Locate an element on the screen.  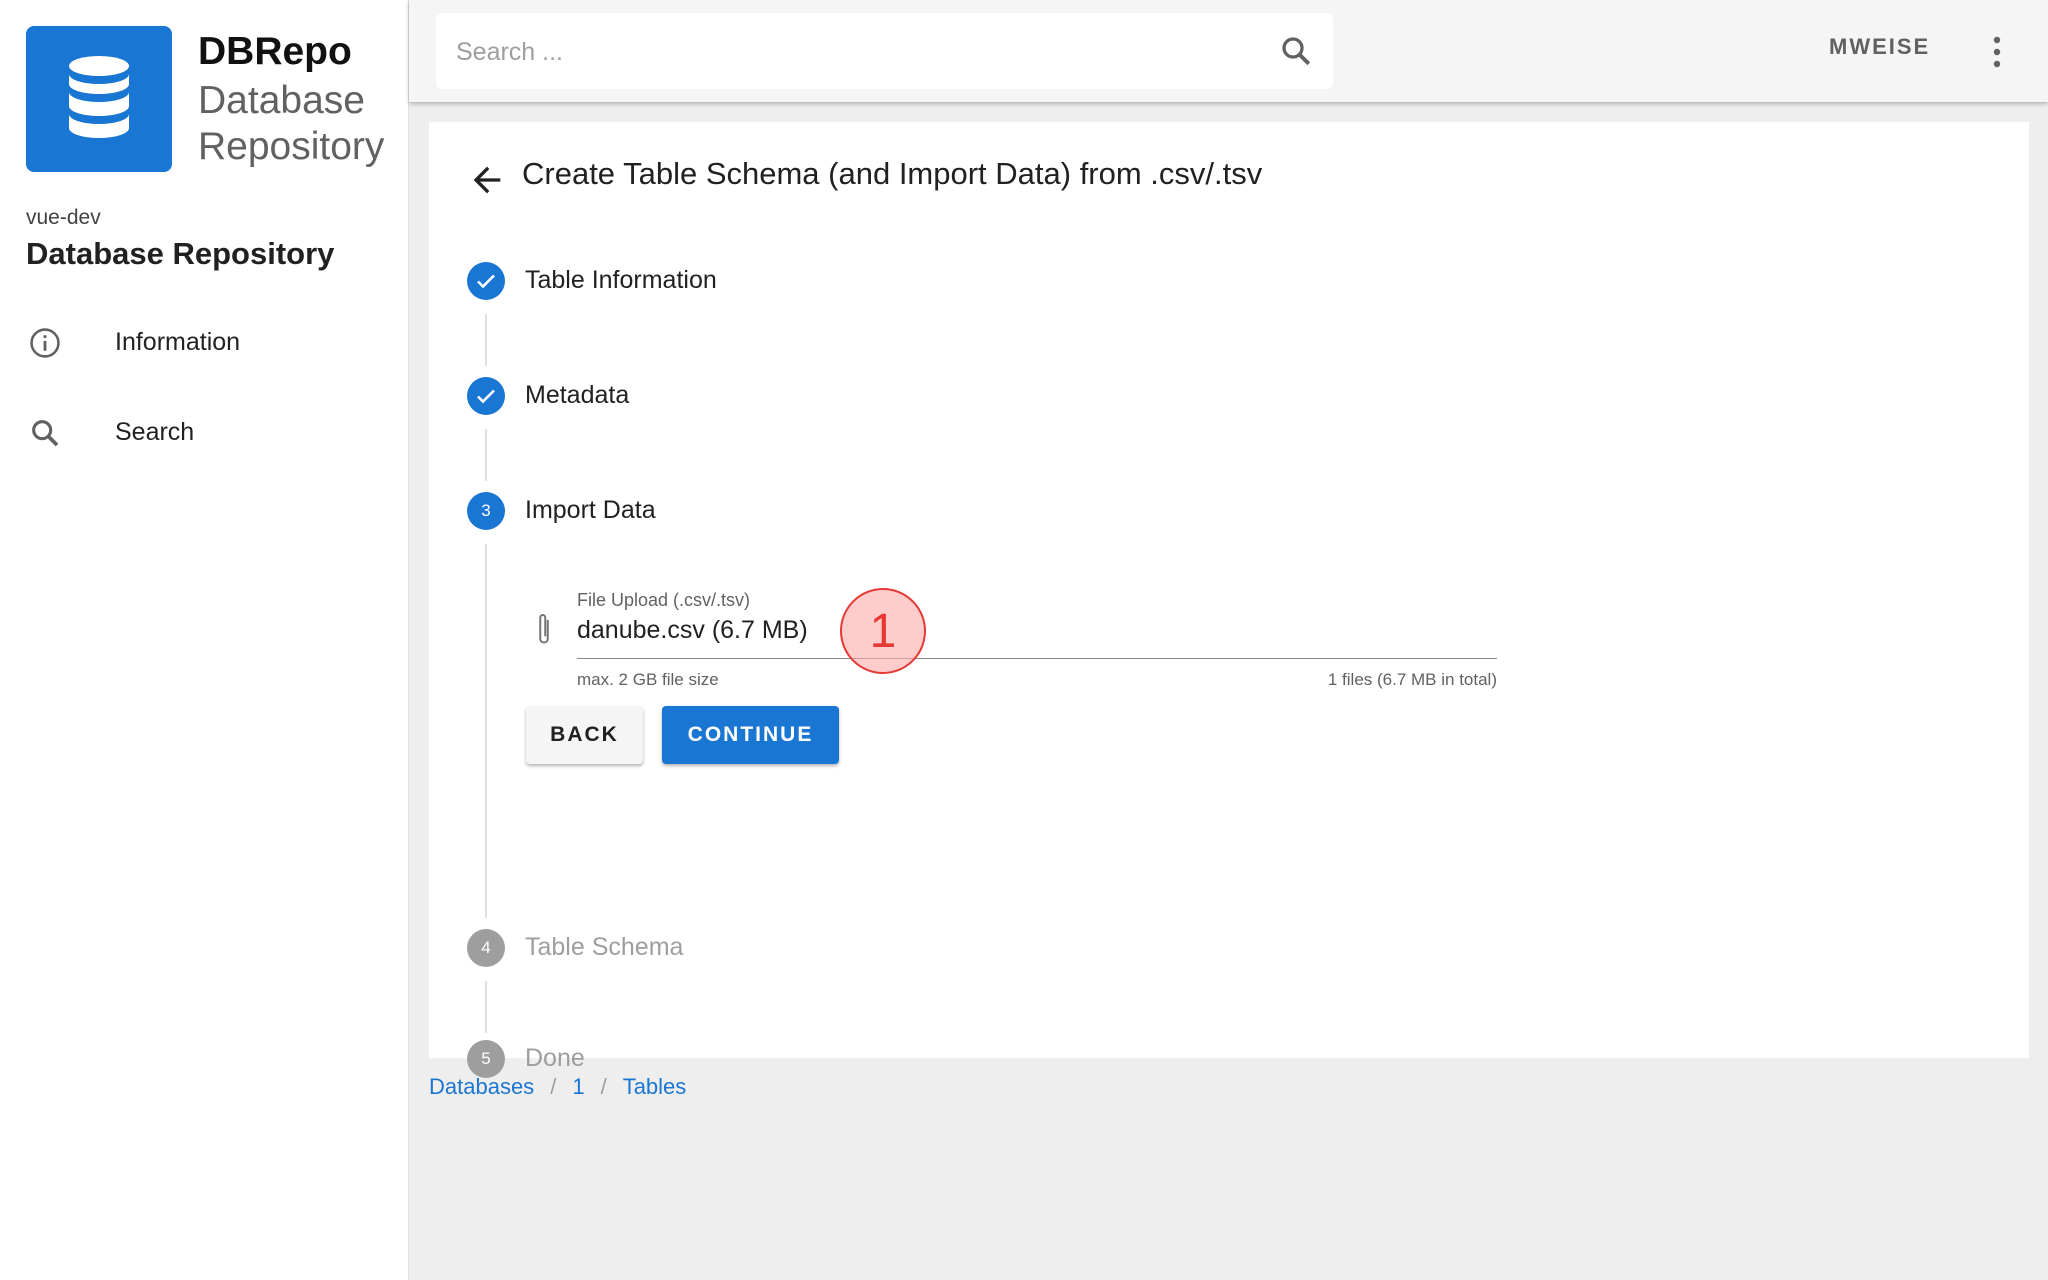
breadcrumb-tables: Tables is located at coordinates (655, 1086).